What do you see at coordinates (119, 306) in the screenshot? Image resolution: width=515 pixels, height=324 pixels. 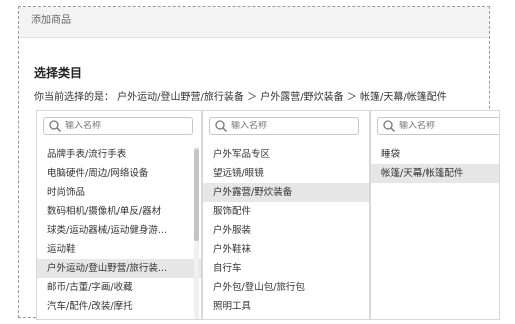 I see `list-item: 汽车/配件/改装/摩托` at bounding box center [119, 306].